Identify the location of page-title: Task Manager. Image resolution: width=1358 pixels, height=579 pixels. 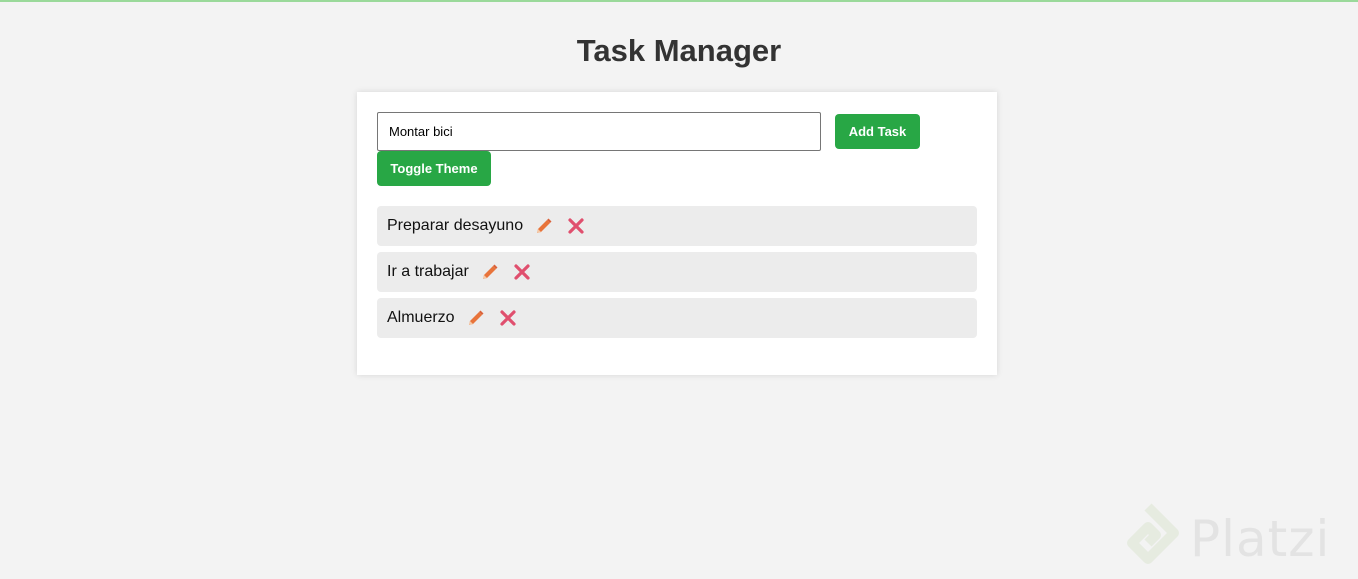
(679, 50).